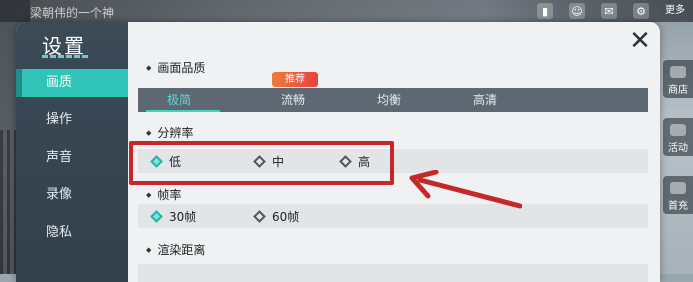 This screenshot has width=693, height=282. What do you see at coordinates (678, 130) in the screenshot?
I see `event-icon` at bounding box center [678, 130].